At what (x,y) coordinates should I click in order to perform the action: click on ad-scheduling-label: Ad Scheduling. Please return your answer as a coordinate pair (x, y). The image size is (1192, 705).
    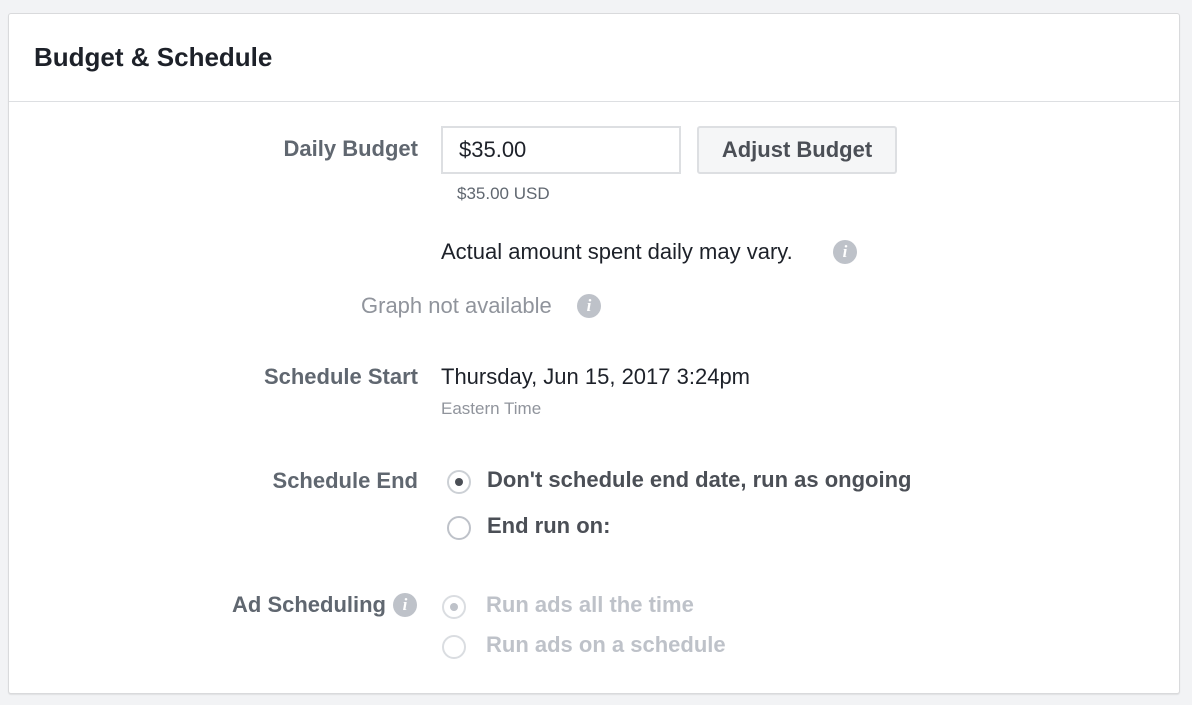
    Looking at the image, I should click on (309, 604).